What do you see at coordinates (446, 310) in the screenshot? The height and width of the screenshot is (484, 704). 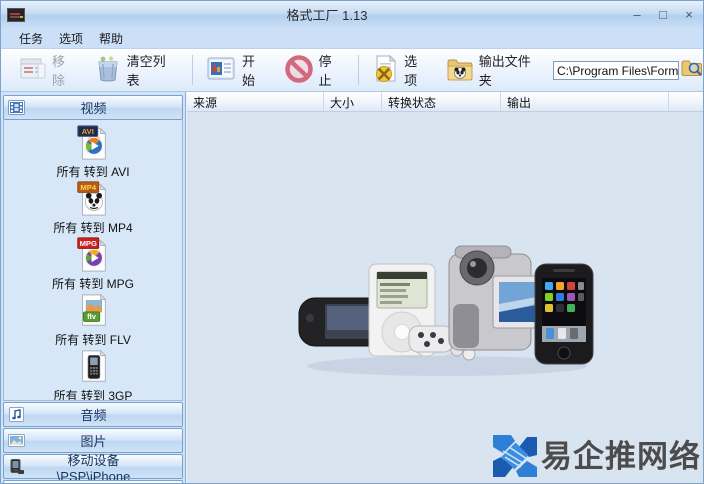 I see `devices-illustration` at bounding box center [446, 310].